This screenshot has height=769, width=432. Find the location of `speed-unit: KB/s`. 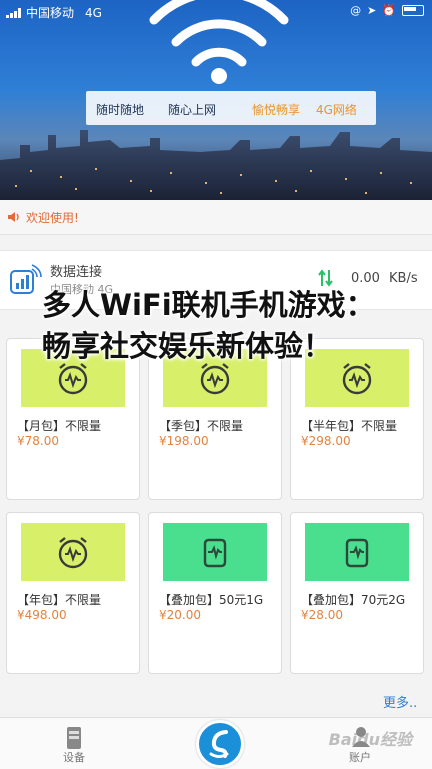

speed-unit: KB/s is located at coordinates (403, 278).